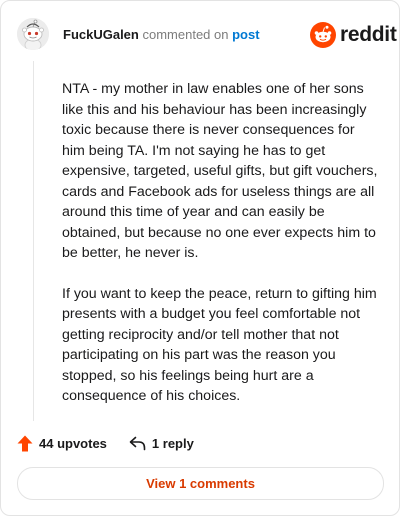 This screenshot has height=516, width=400. What do you see at coordinates (25, 443) in the screenshot?
I see `upvote-arrow-icon` at bounding box center [25, 443].